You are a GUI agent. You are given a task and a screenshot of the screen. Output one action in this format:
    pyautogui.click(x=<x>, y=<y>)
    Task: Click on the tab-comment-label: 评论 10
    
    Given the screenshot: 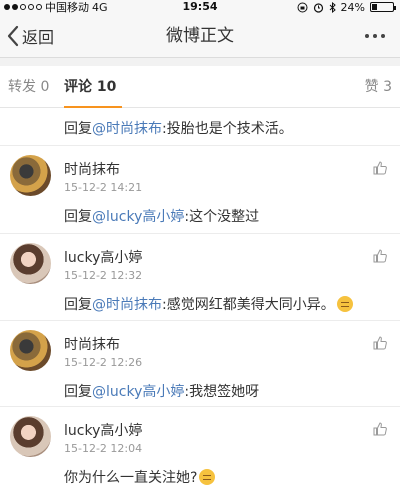 What is the action you would take?
    pyautogui.click(x=90, y=87)
    